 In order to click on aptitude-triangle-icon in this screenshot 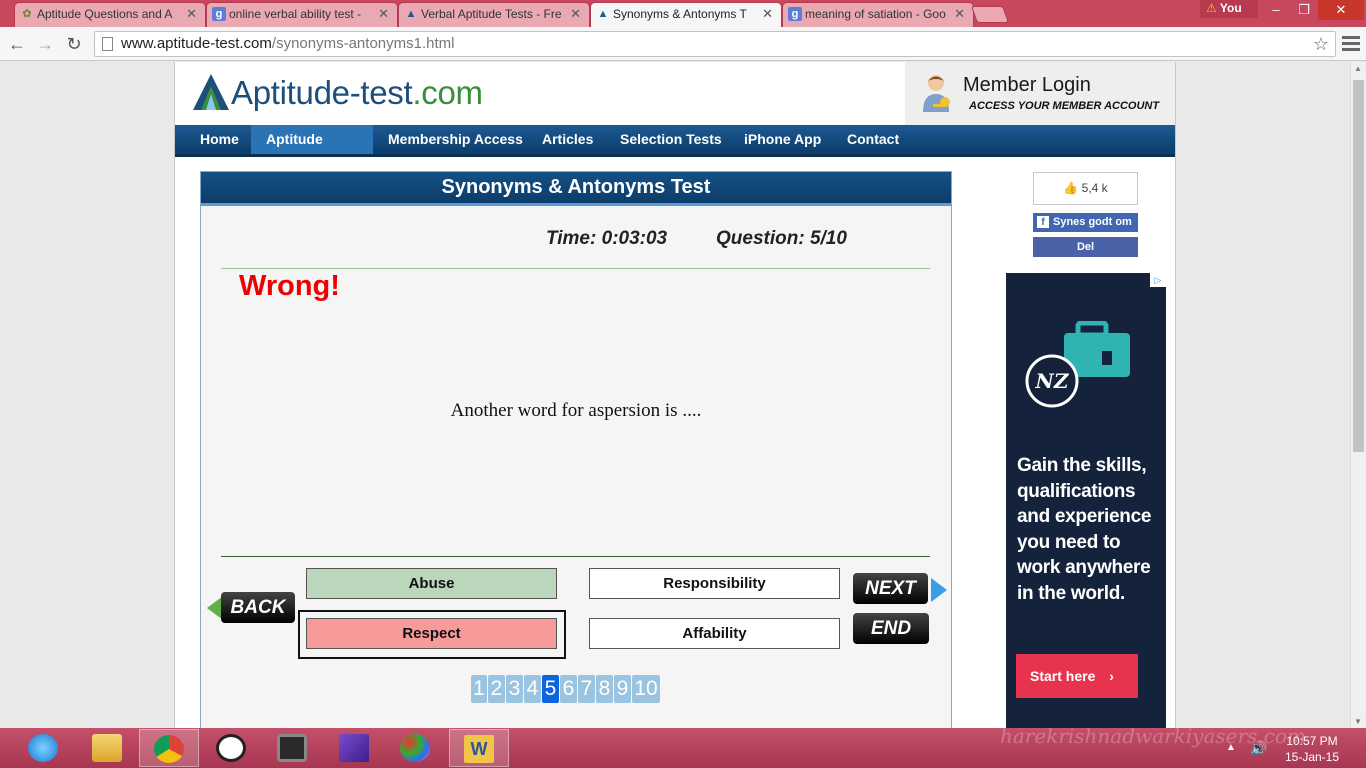, I will do `click(211, 92)`.